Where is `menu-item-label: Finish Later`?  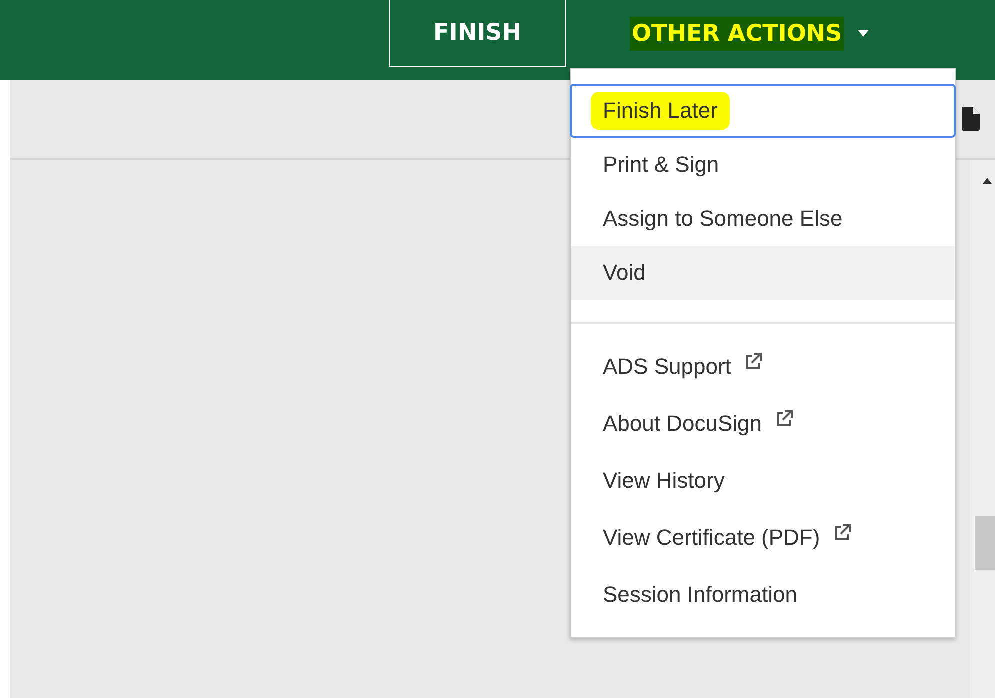 menu-item-label: Finish Later is located at coordinates (660, 111).